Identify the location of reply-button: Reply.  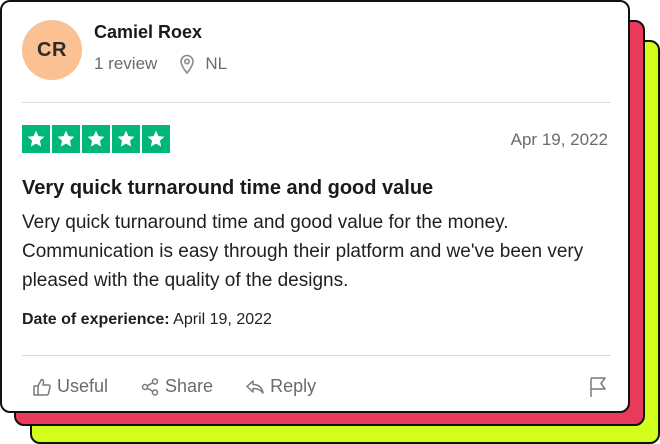
(280, 386).